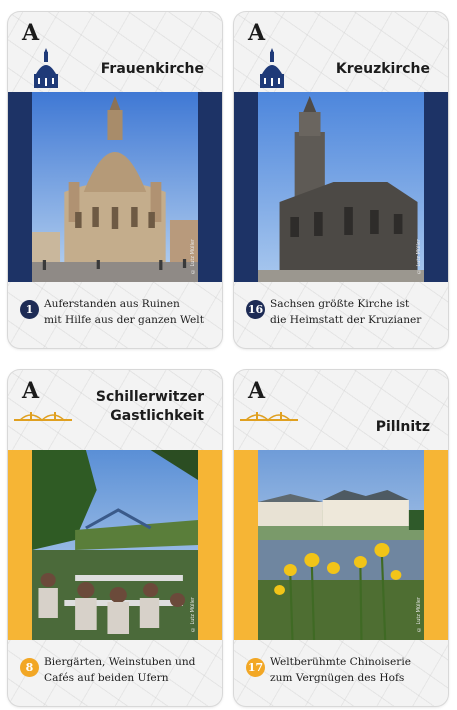  Describe the element at coordinates (149, 397) in the screenshot. I see `title-line: Schillerwitzer` at that location.